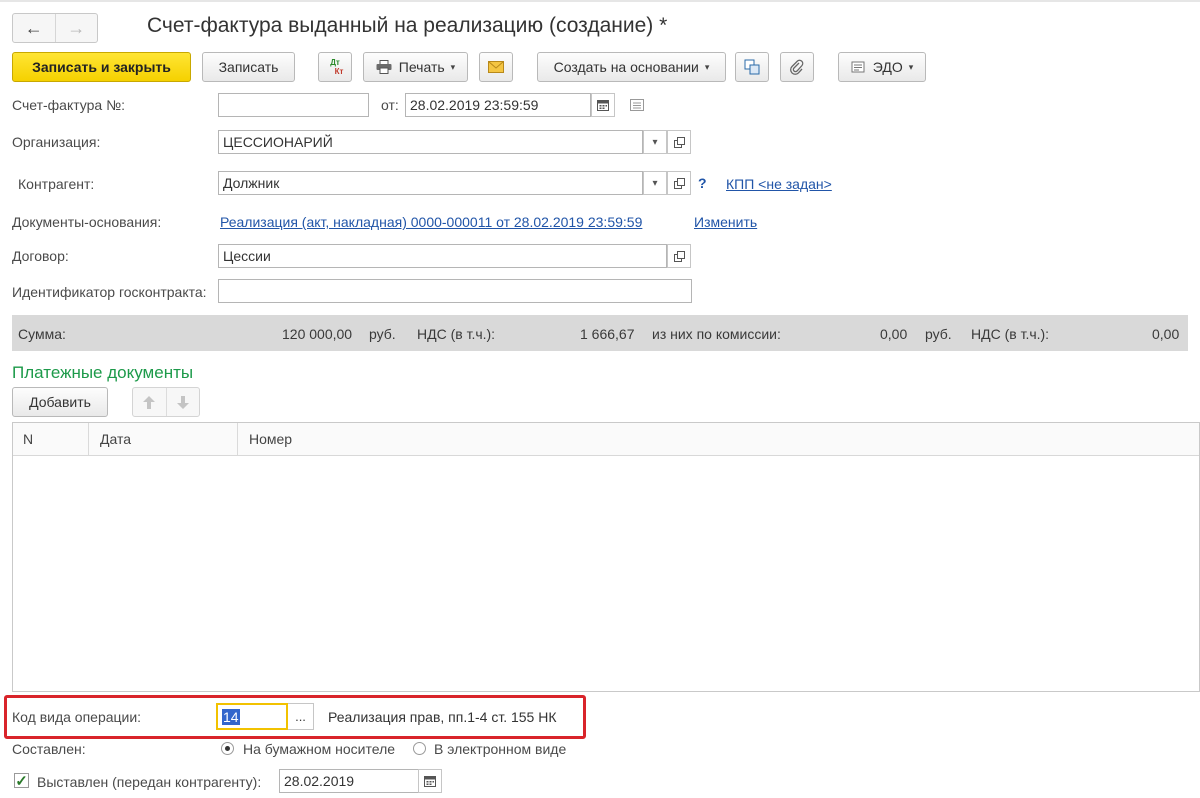 The width and height of the screenshot is (1200, 798). What do you see at coordinates (606, 439) in the screenshot?
I see `table-header: N Дата Номер` at bounding box center [606, 439].